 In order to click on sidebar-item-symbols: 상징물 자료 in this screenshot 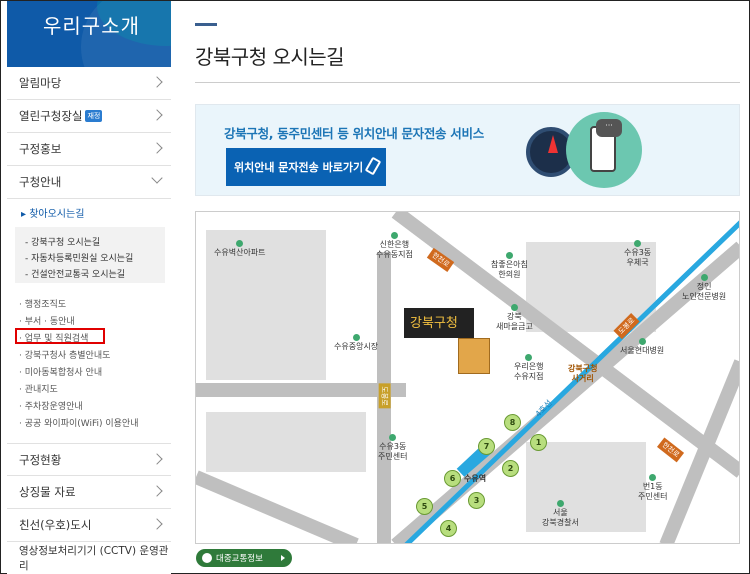, I will do `click(89, 492)`.